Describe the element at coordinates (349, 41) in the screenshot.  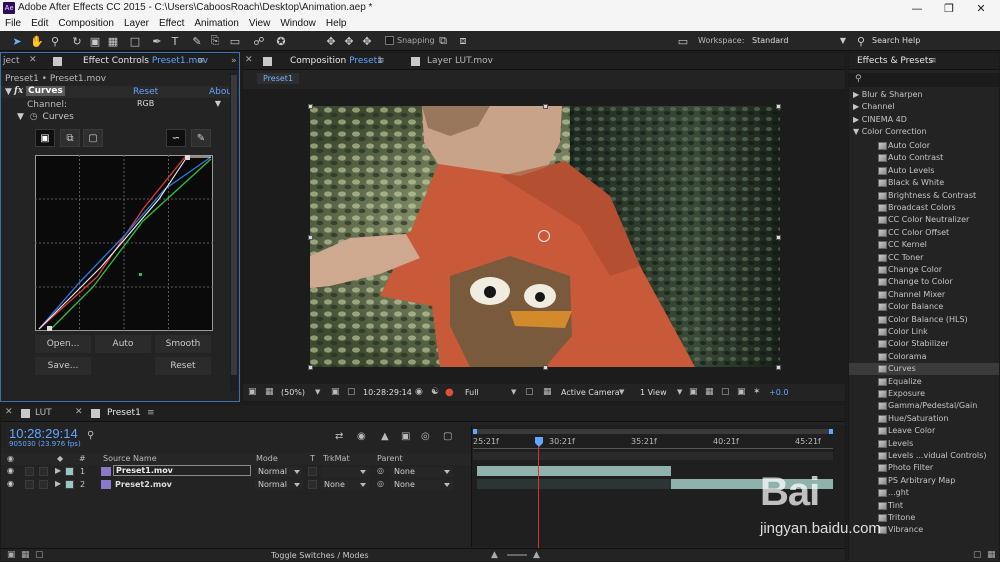
I see `world-axis-icon: ✥` at that location.